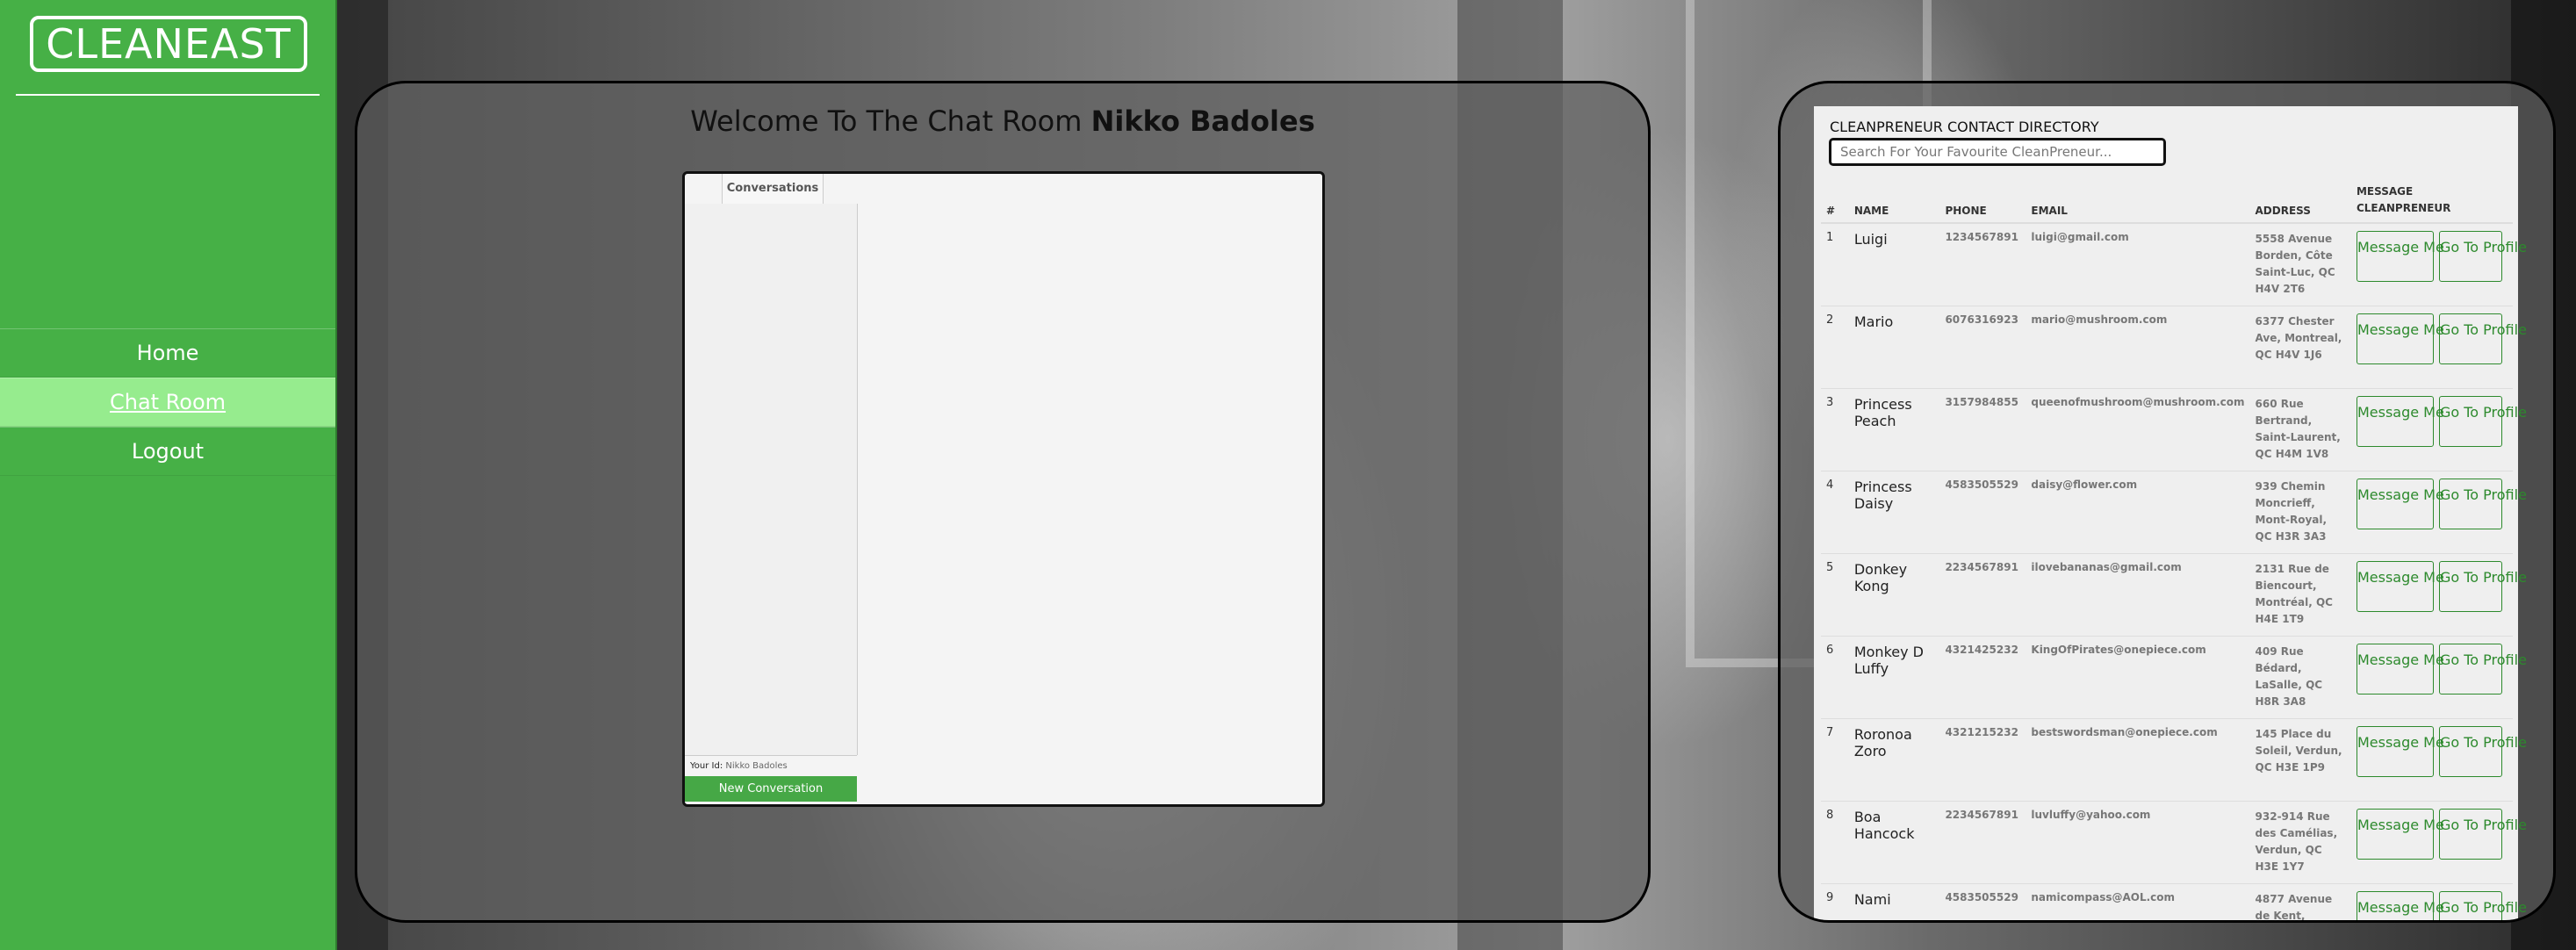 This screenshot has height=950, width=2576. Describe the element at coordinates (1835, 429) in the screenshot. I see `cell-number: 3` at that location.